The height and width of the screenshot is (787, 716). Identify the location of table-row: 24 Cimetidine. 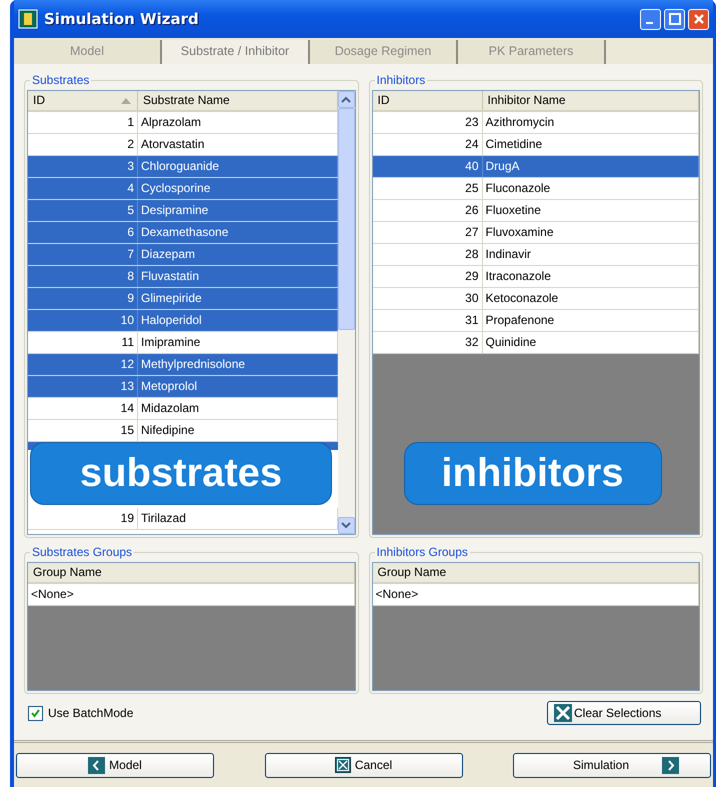
(535, 145).